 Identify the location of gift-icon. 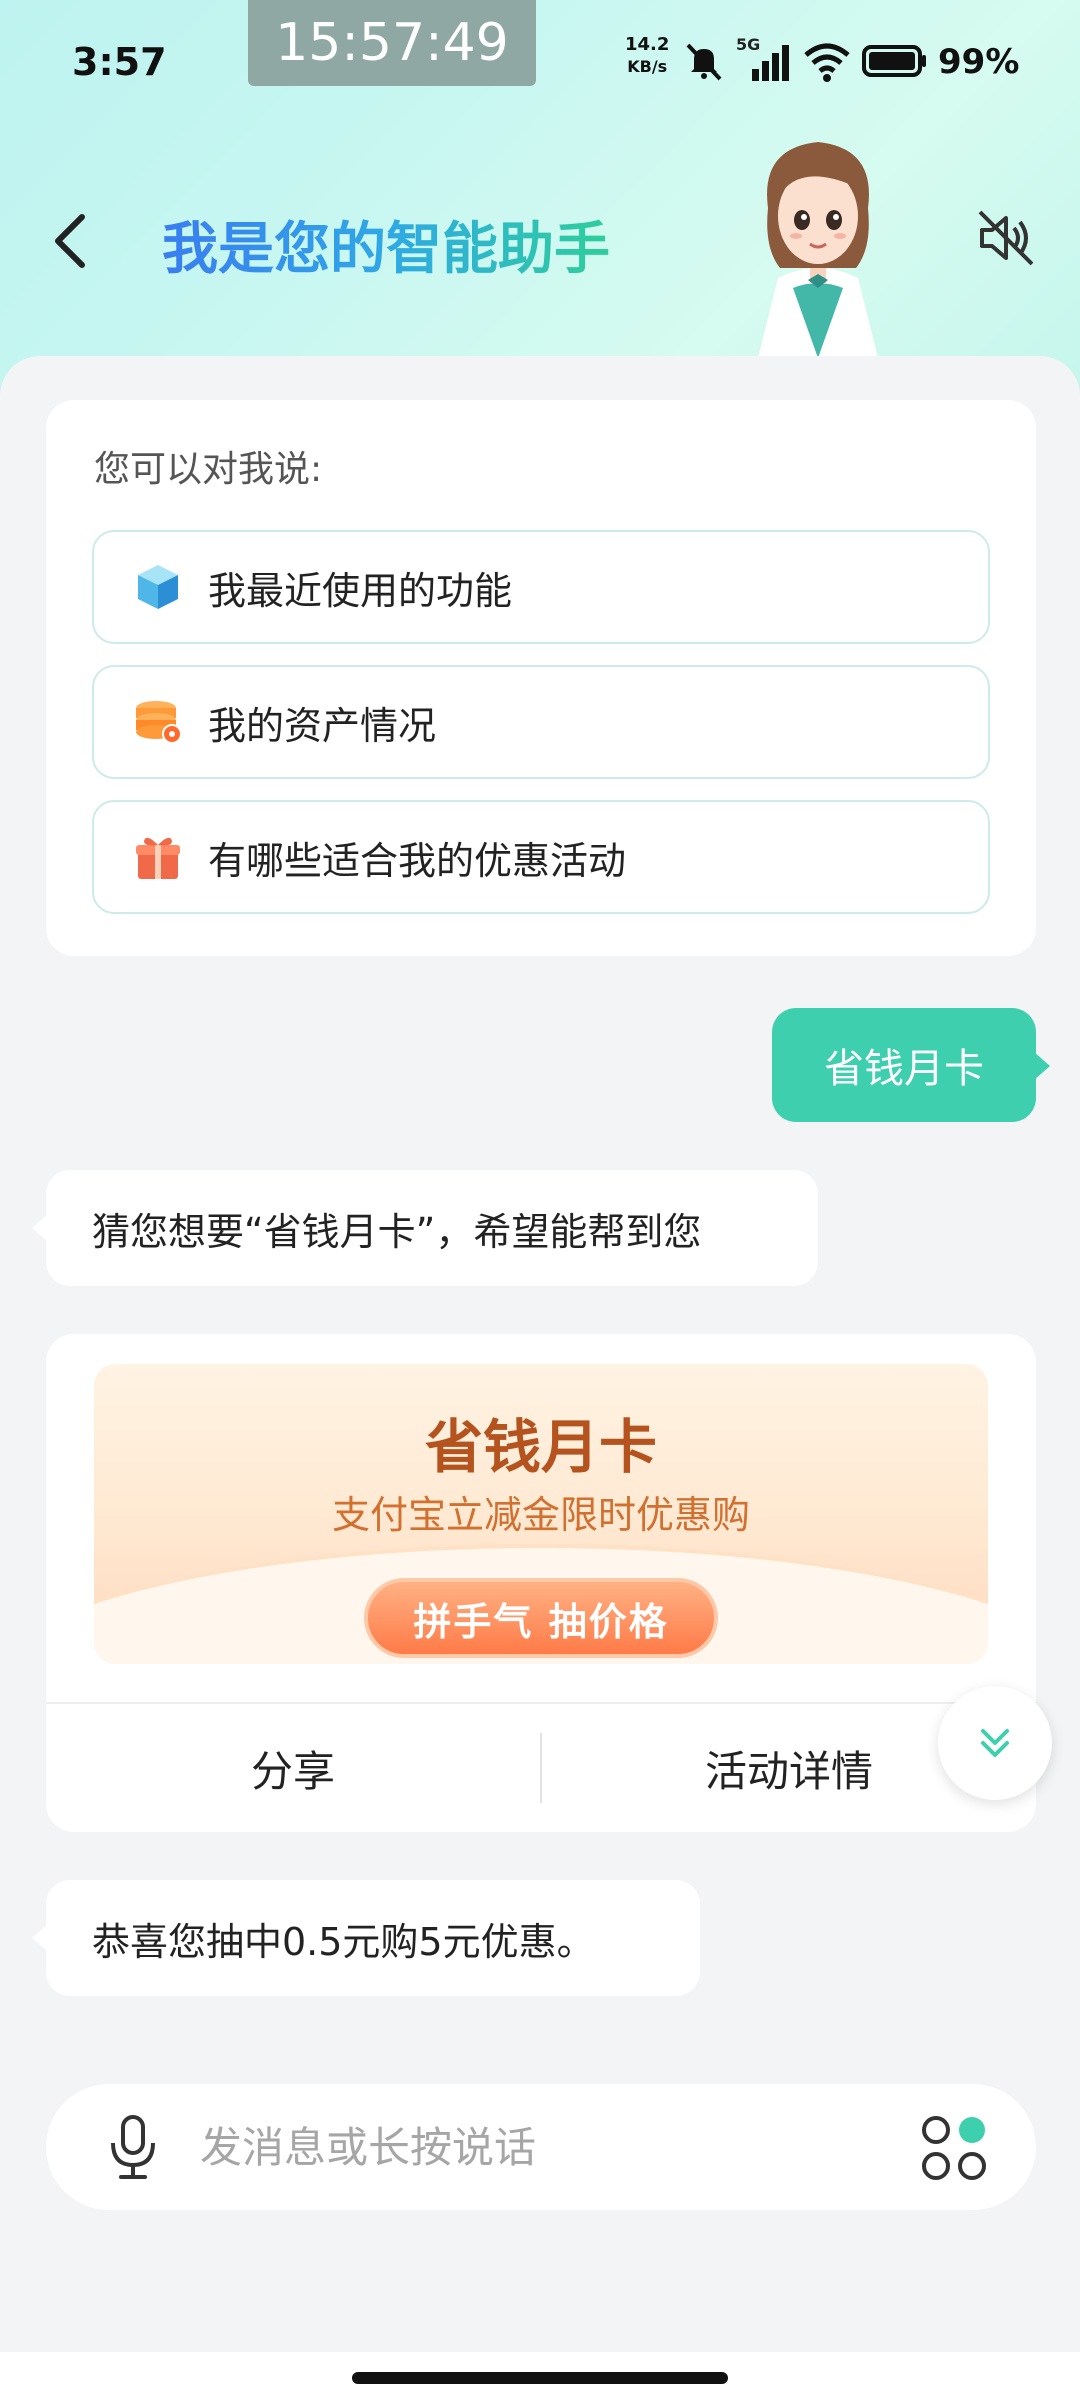
(158, 858).